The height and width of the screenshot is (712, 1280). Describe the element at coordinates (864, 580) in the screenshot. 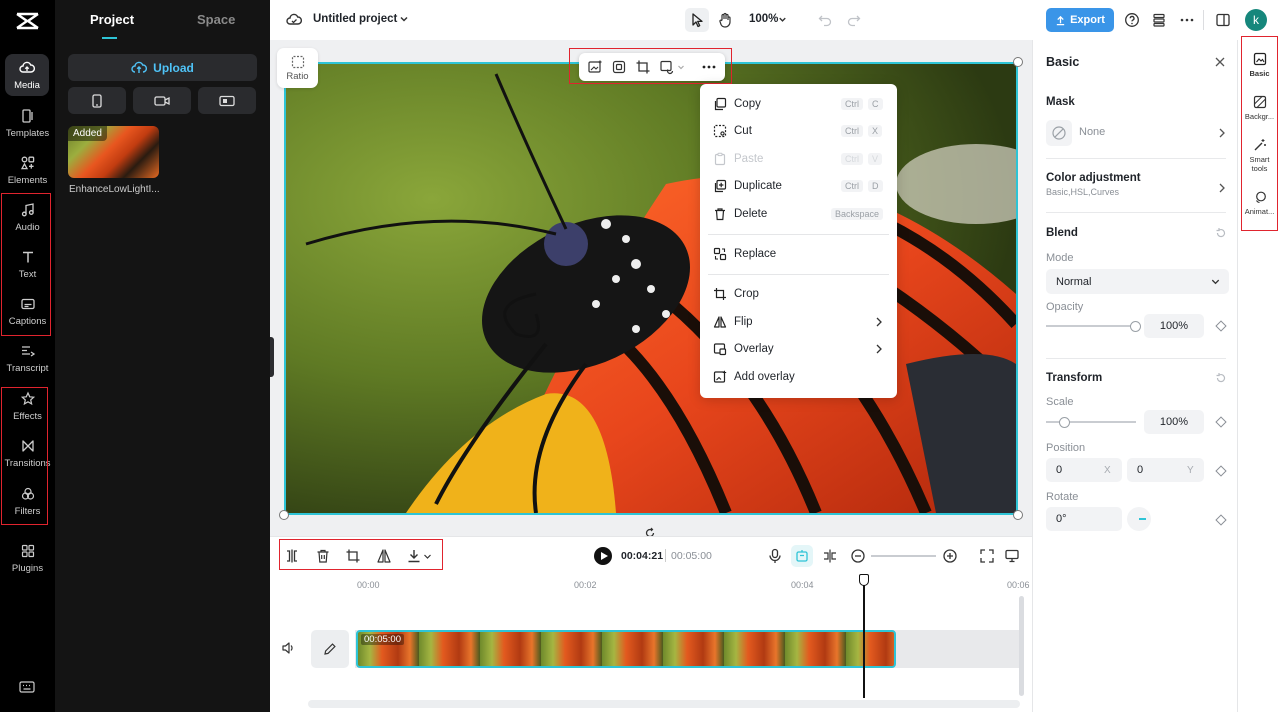

I see `playhead-handle` at that location.